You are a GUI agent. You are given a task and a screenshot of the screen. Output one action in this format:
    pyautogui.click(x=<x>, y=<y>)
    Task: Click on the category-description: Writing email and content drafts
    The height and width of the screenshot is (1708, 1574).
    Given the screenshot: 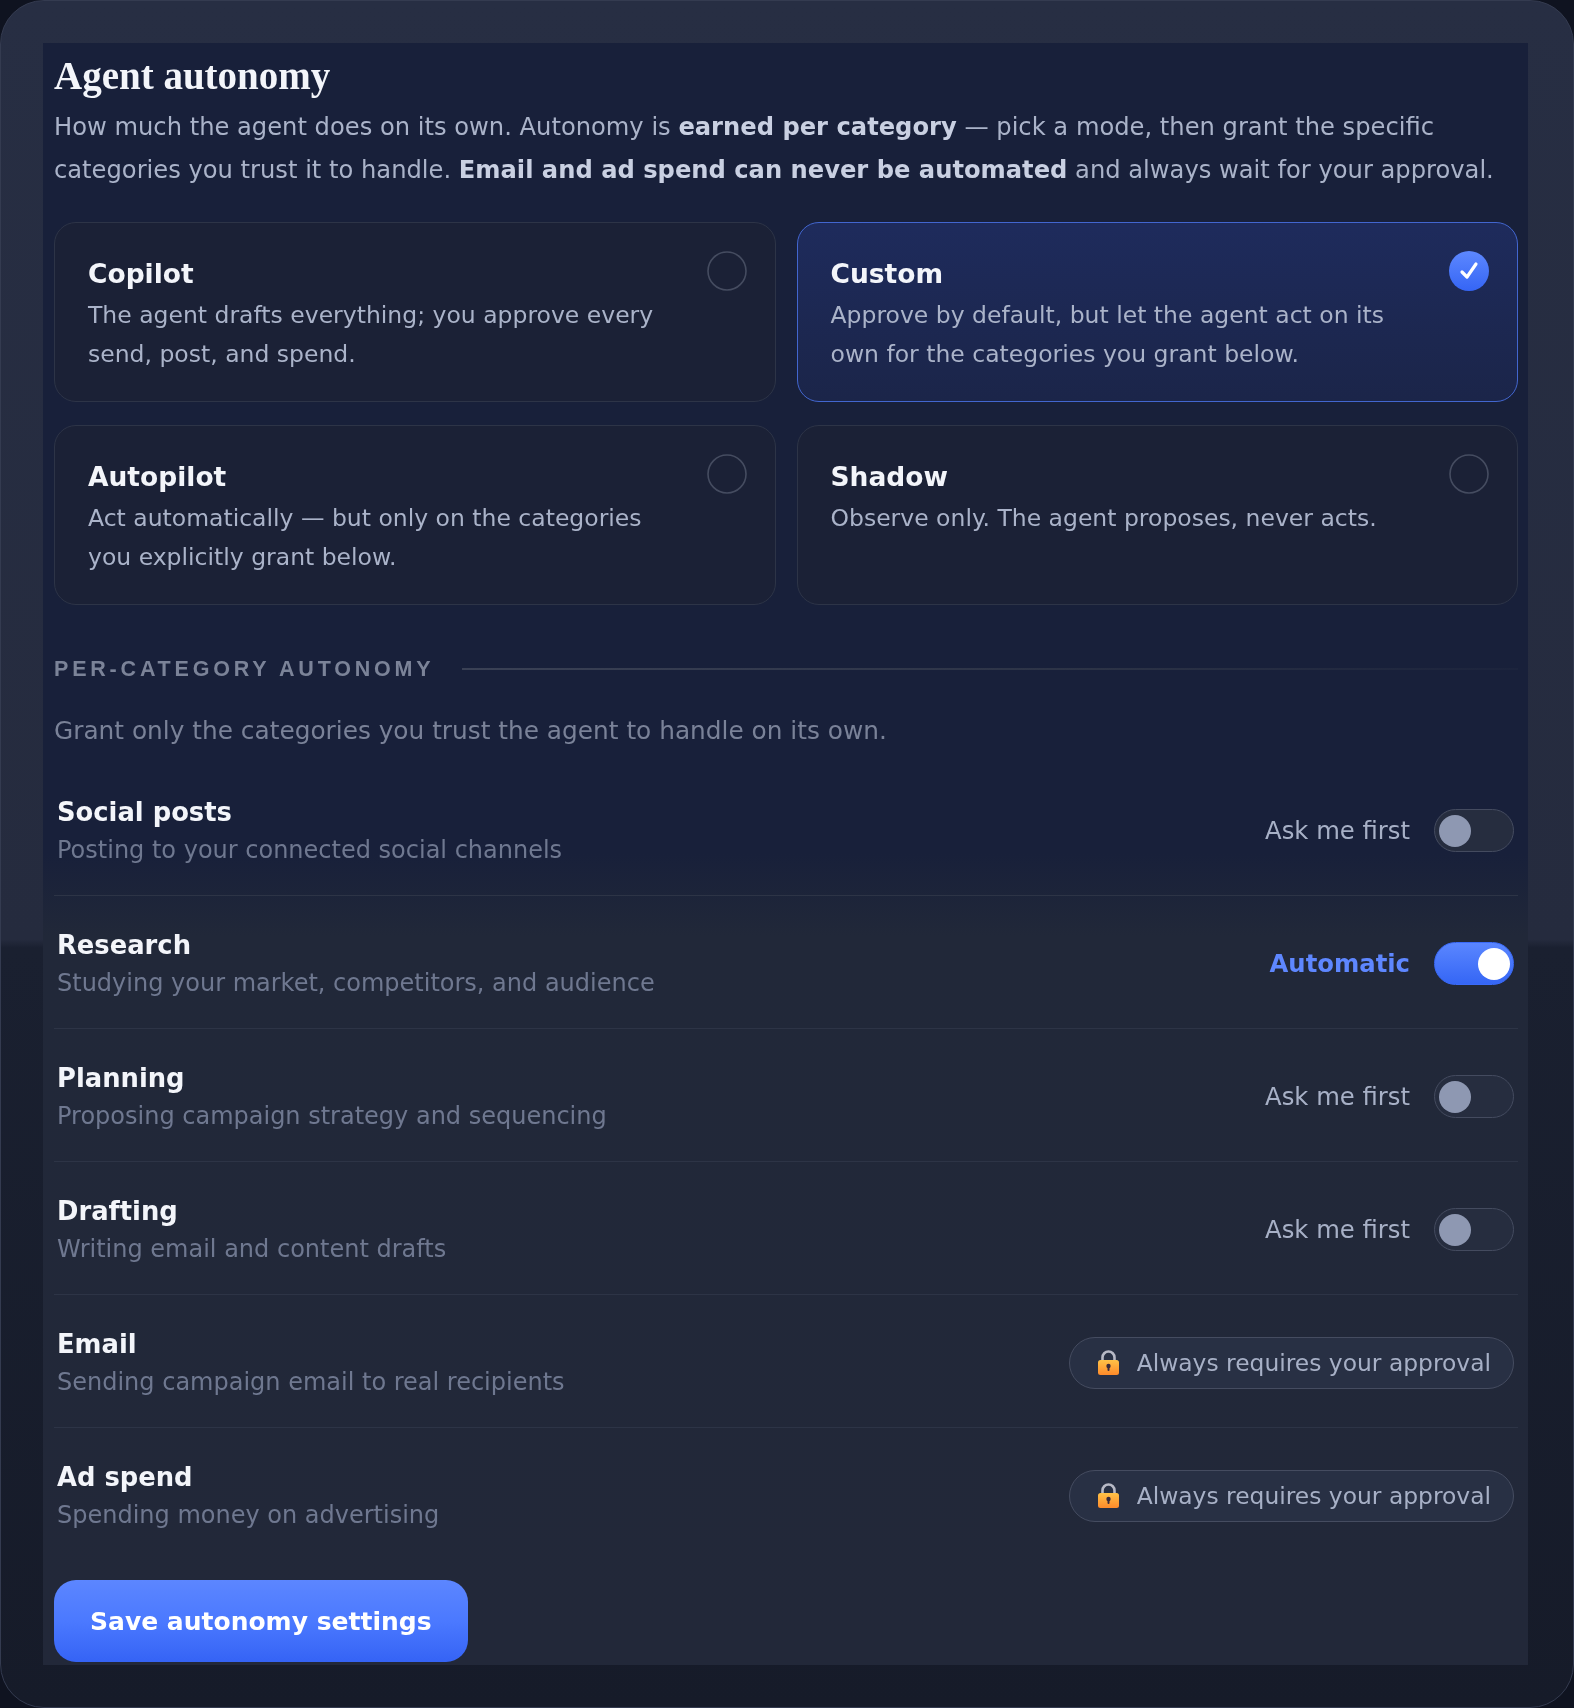 What is the action you would take?
    pyautogui.click(x=252, y=1249)
    